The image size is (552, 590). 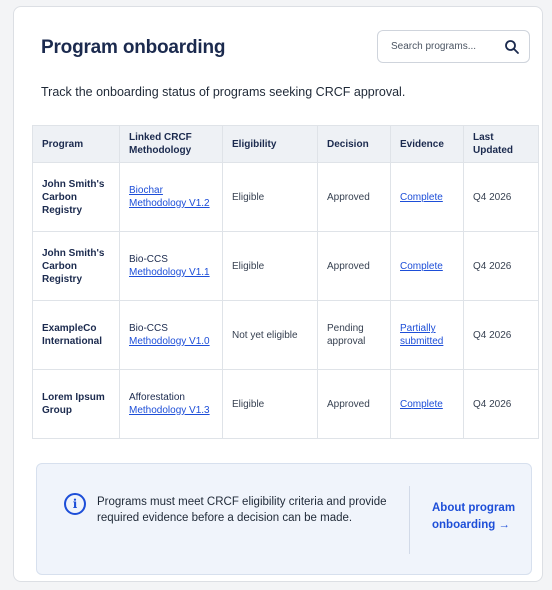 What do you see at coordinates (76, 335) in the screenshot?
I see `program-name: ExampleCo International` at bounding box center [76, 335].